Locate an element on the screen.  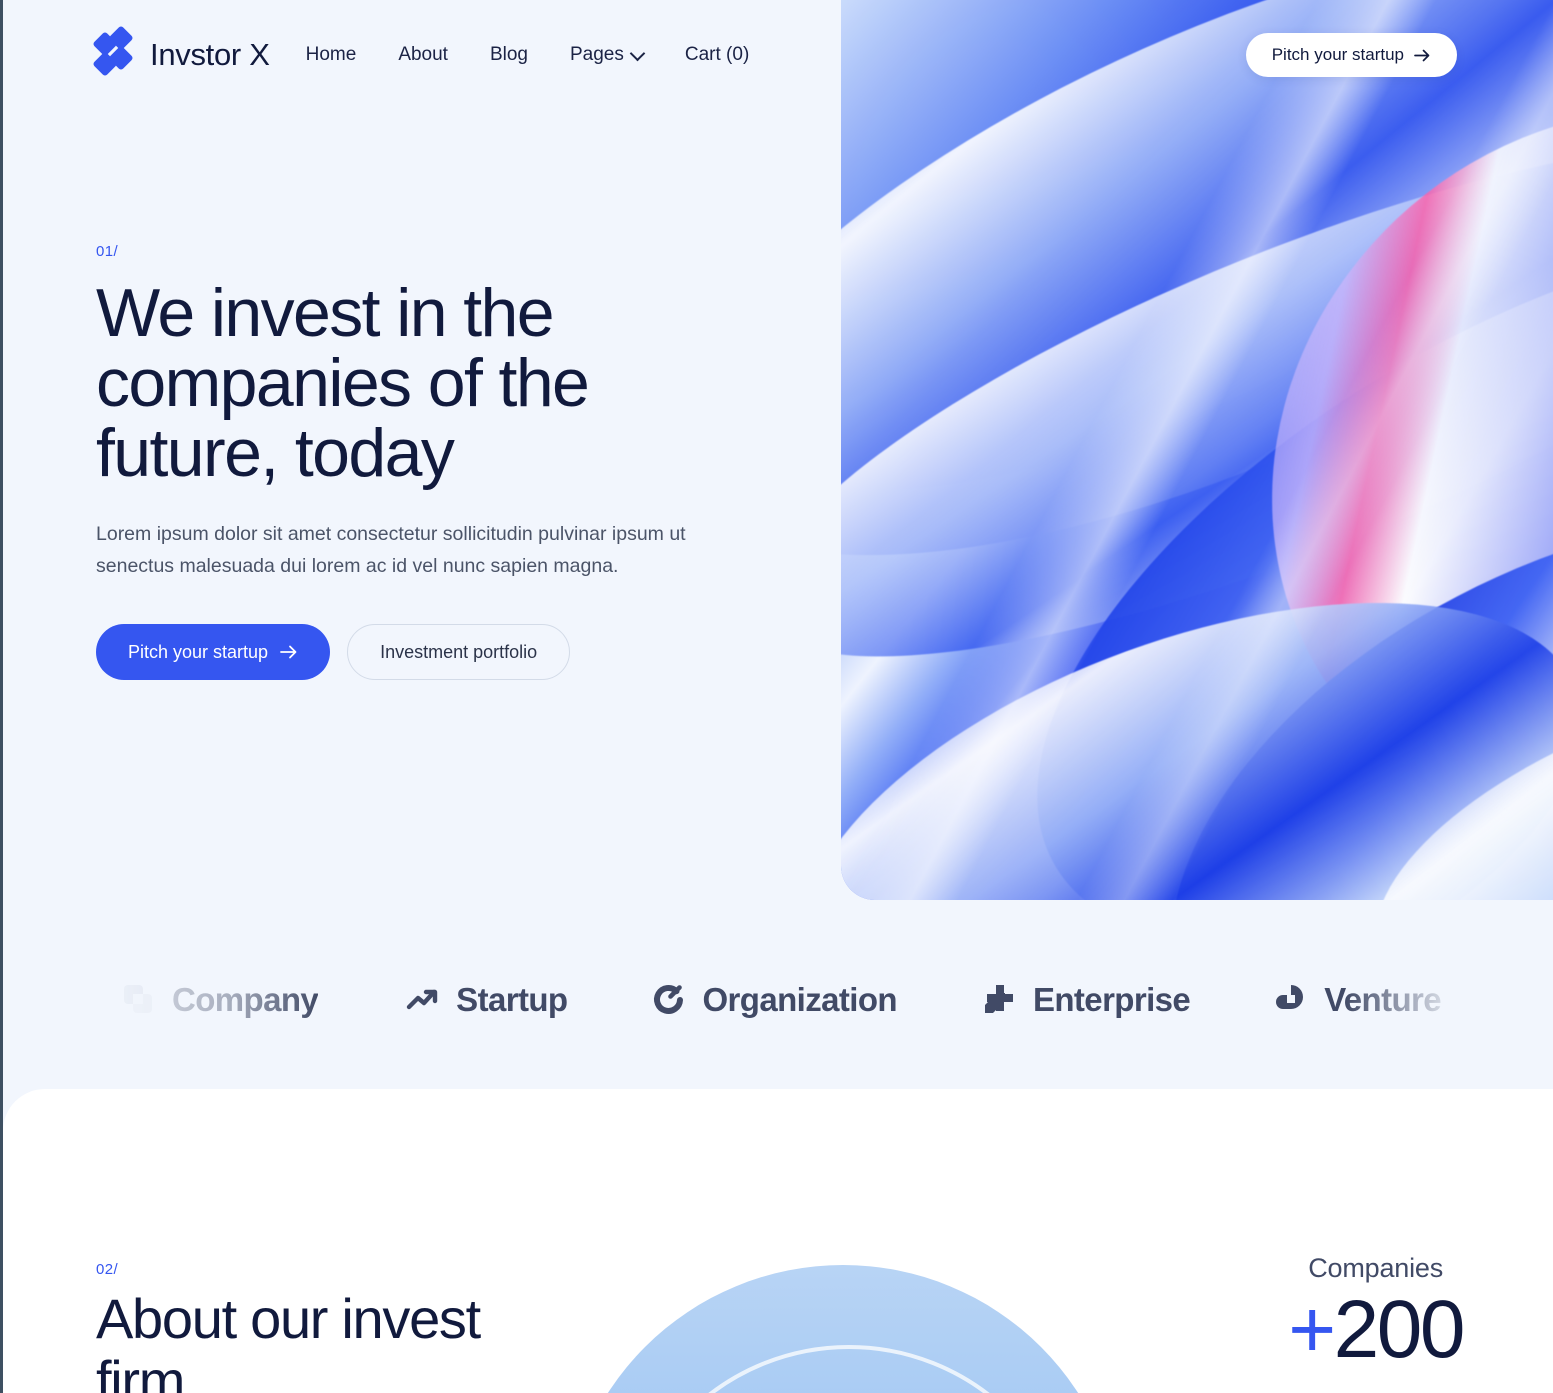
logo-item-enterprise: Enterprise is located at coordinates (1087, 1000).